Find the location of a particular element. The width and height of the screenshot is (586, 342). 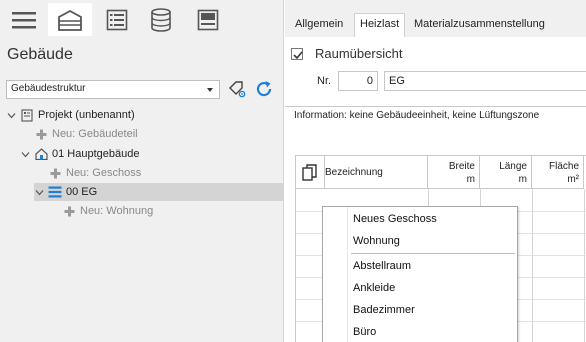

menu-item-new-floor: Neues Geschoss is located at coordinates (433, 219).